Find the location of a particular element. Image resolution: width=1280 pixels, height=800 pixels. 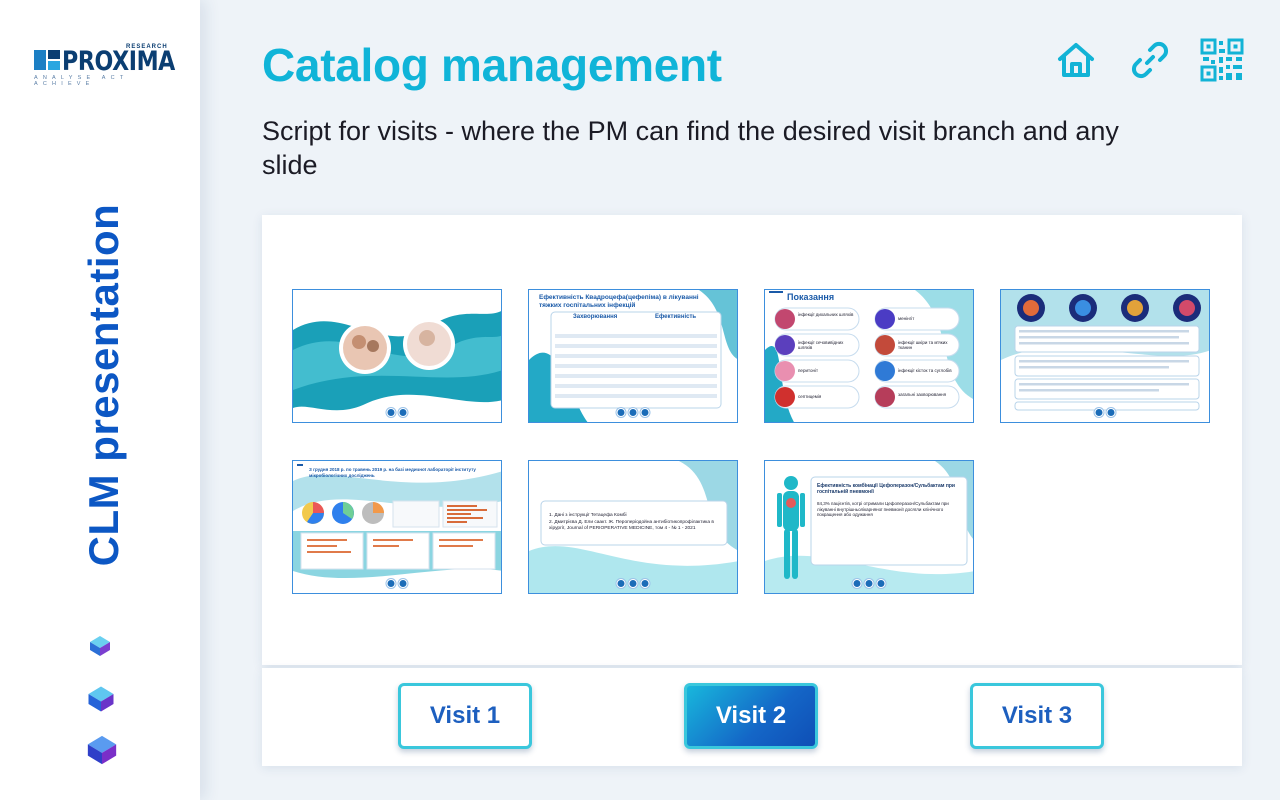

proxima-logo: RESEARCH PROXIMA ANALYSE ACT ACHIEVE is located at coordinates (104, 65).